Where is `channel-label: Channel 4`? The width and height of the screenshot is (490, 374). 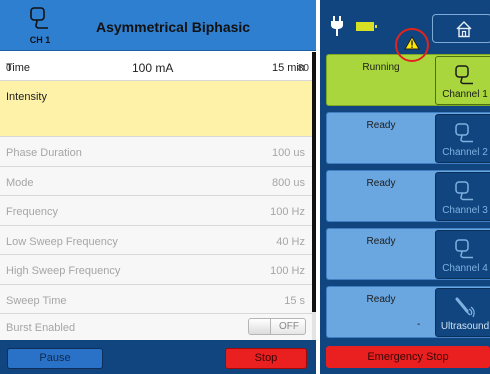
channel-label: Channel 4 is located at coordinates (465, 268).